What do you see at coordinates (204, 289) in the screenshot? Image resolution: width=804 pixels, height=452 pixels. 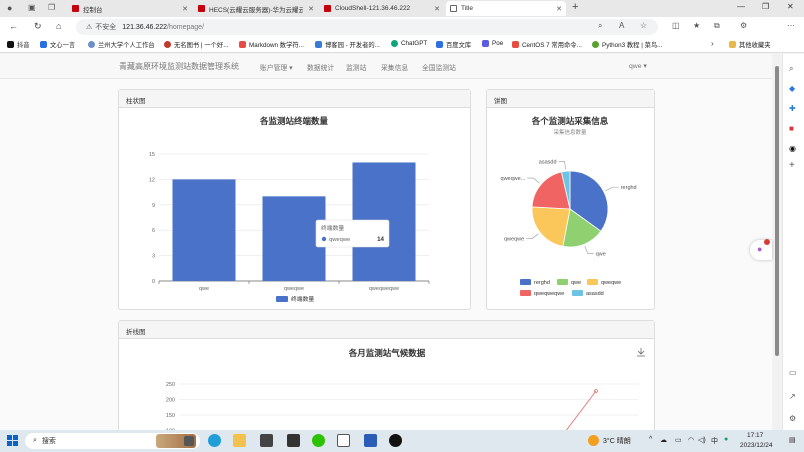 I see `x-tick-label: qwe` at bounding box center [204, 289].